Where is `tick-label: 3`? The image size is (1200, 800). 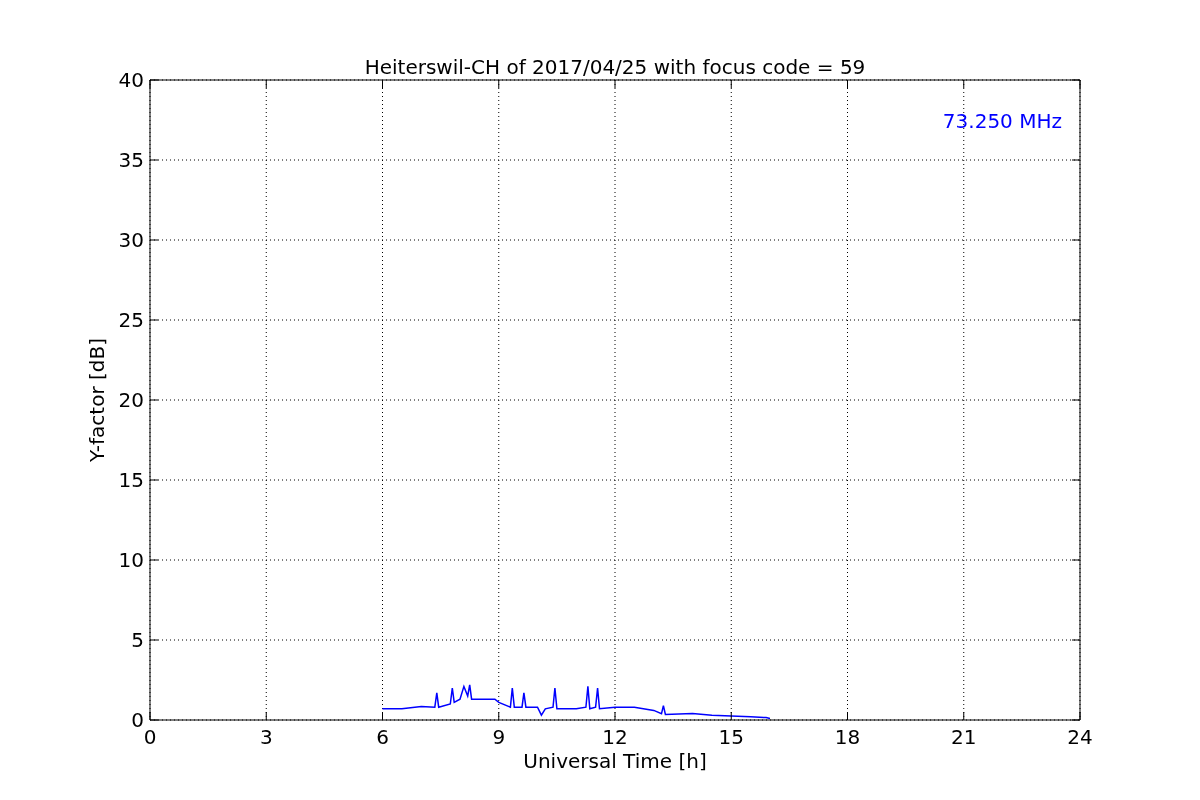 tick-label: 3 is located at coordinates (266, 737).